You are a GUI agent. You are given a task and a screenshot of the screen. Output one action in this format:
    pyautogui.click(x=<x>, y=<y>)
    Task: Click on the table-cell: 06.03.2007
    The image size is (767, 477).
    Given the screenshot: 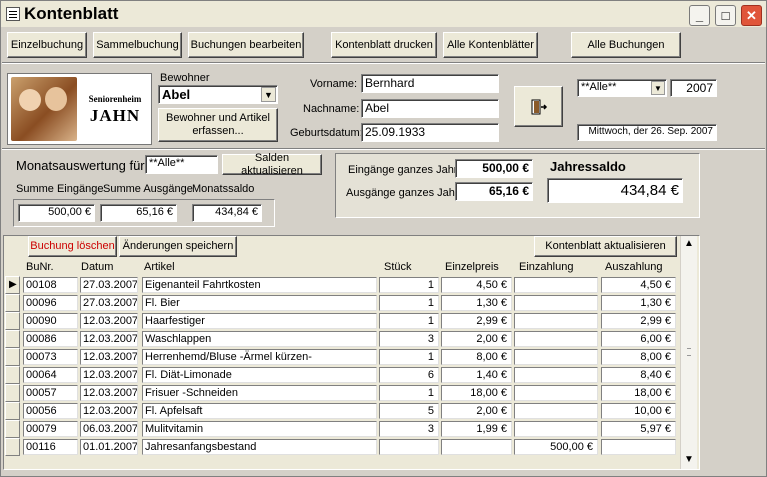 What is the action you would take?
    pyautogui.click(x=109, y=429)
    